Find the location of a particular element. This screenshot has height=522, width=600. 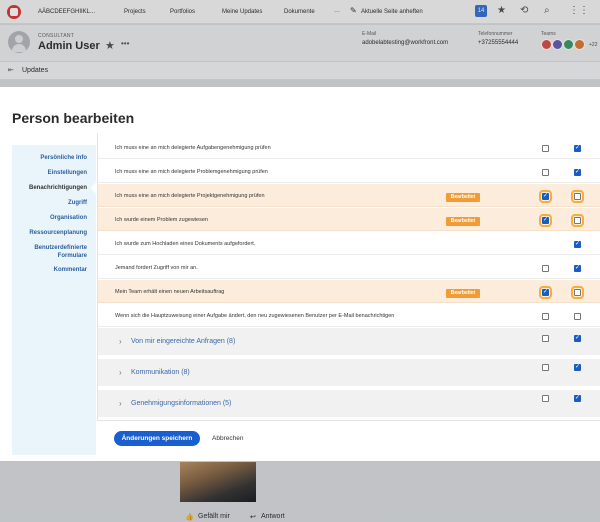

dialog-footer: Änderungen speichern Abbrechen is located at coordinates (348, 440).